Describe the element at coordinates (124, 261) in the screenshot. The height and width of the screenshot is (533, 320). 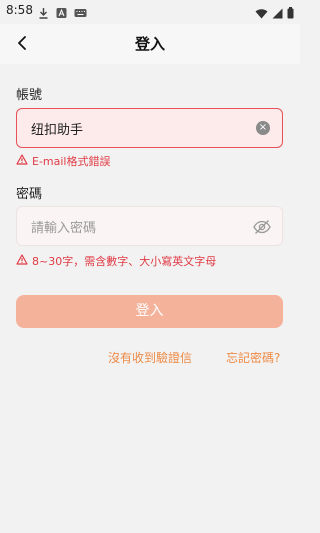
I see `password-hint-text: 8~30字，需含數字、大小寫英文字母` at that location.